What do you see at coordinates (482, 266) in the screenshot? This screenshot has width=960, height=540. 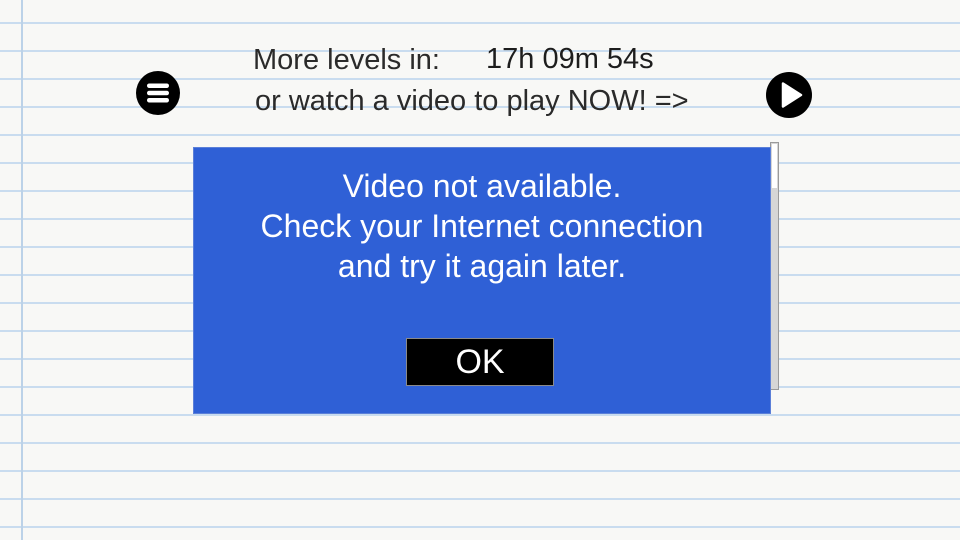 I see `dialog-message-line-3: and try it again later.` at bounding box center [482, 266].